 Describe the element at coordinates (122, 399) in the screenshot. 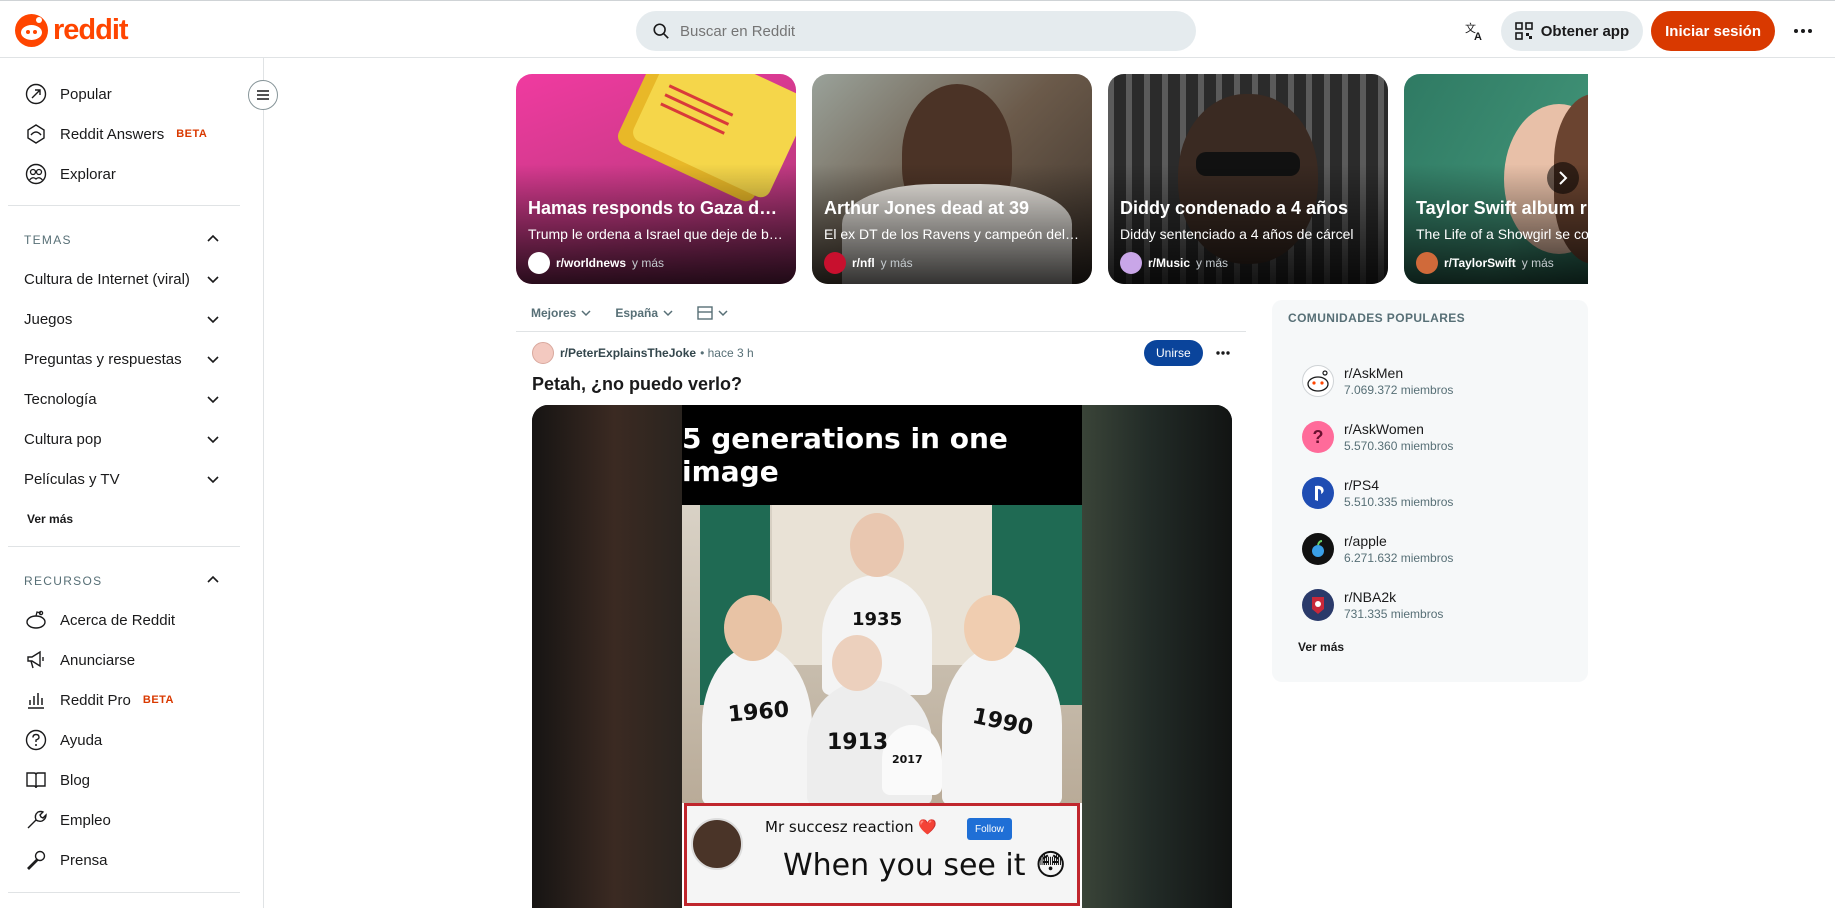

I see `topic-technology: Tecnología` at that location.